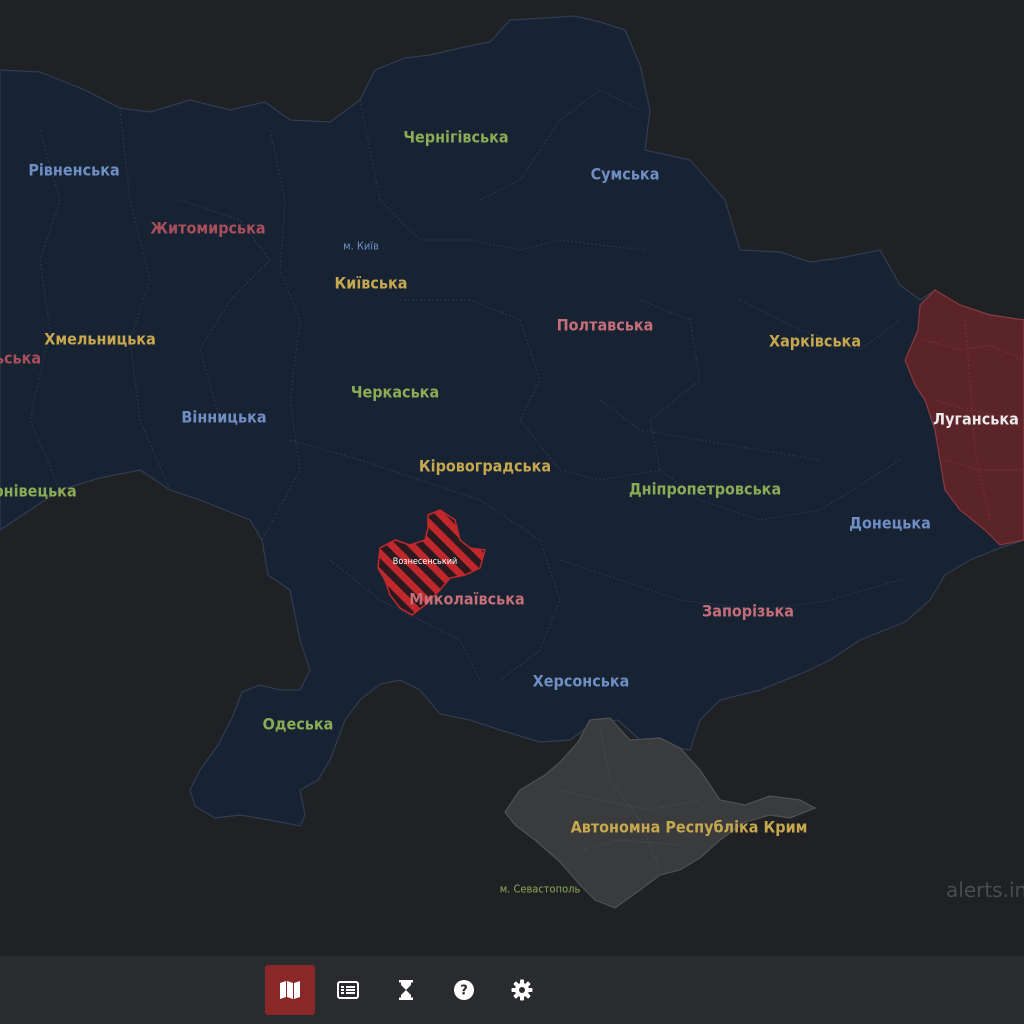  I want to click on site-watermark: alerts.in., so click(985, 890).